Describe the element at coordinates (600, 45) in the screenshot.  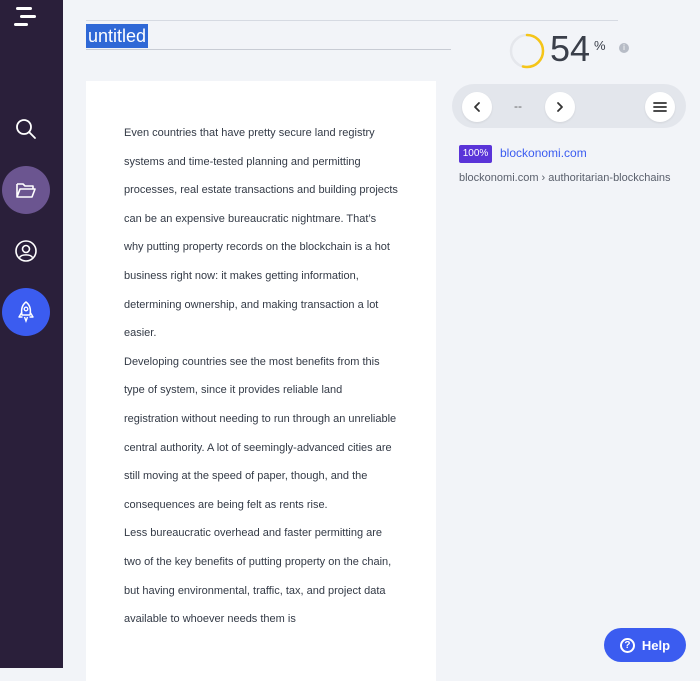
I see `score-unit: %` at that location.